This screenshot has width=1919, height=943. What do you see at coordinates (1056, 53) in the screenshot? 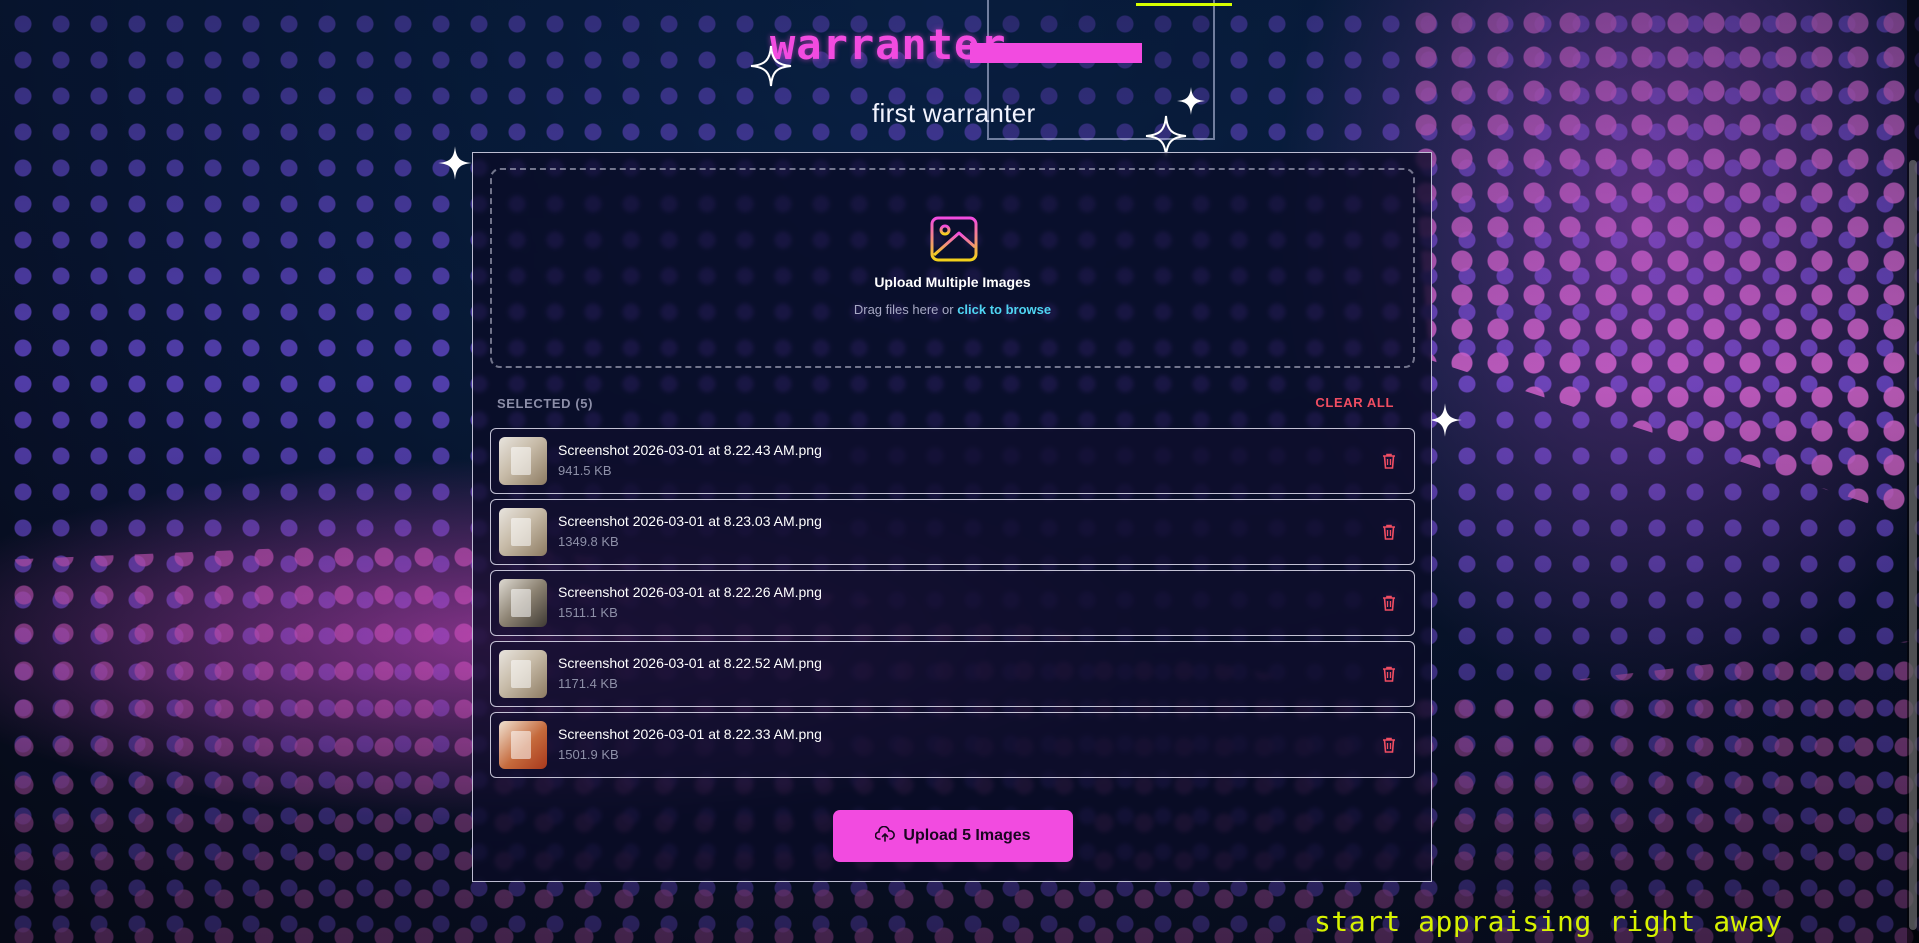
I see `title-underline-bar` at bounding box center [1056, 53].